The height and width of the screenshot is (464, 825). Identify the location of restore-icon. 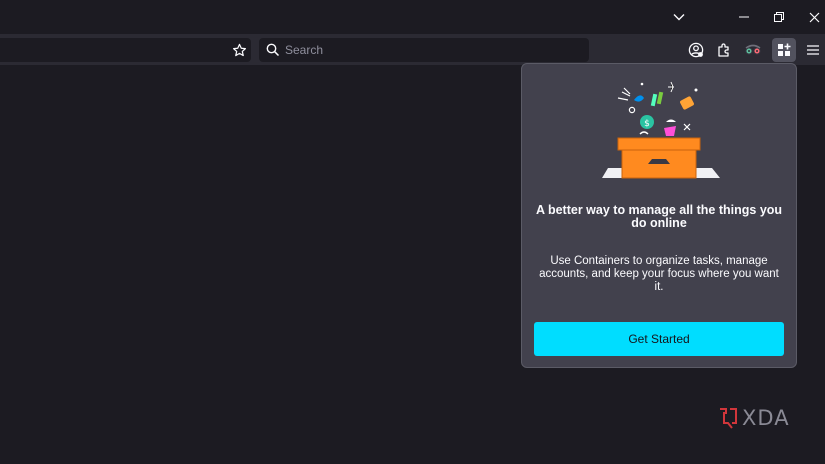
(779, 17).